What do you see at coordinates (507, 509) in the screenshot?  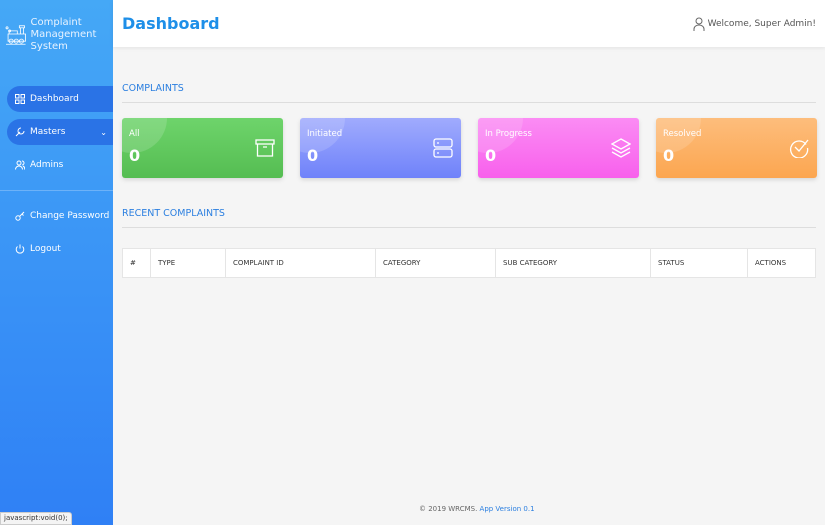 I see `app-version-link: App Version 0.1` at bounding box center [507, 509].